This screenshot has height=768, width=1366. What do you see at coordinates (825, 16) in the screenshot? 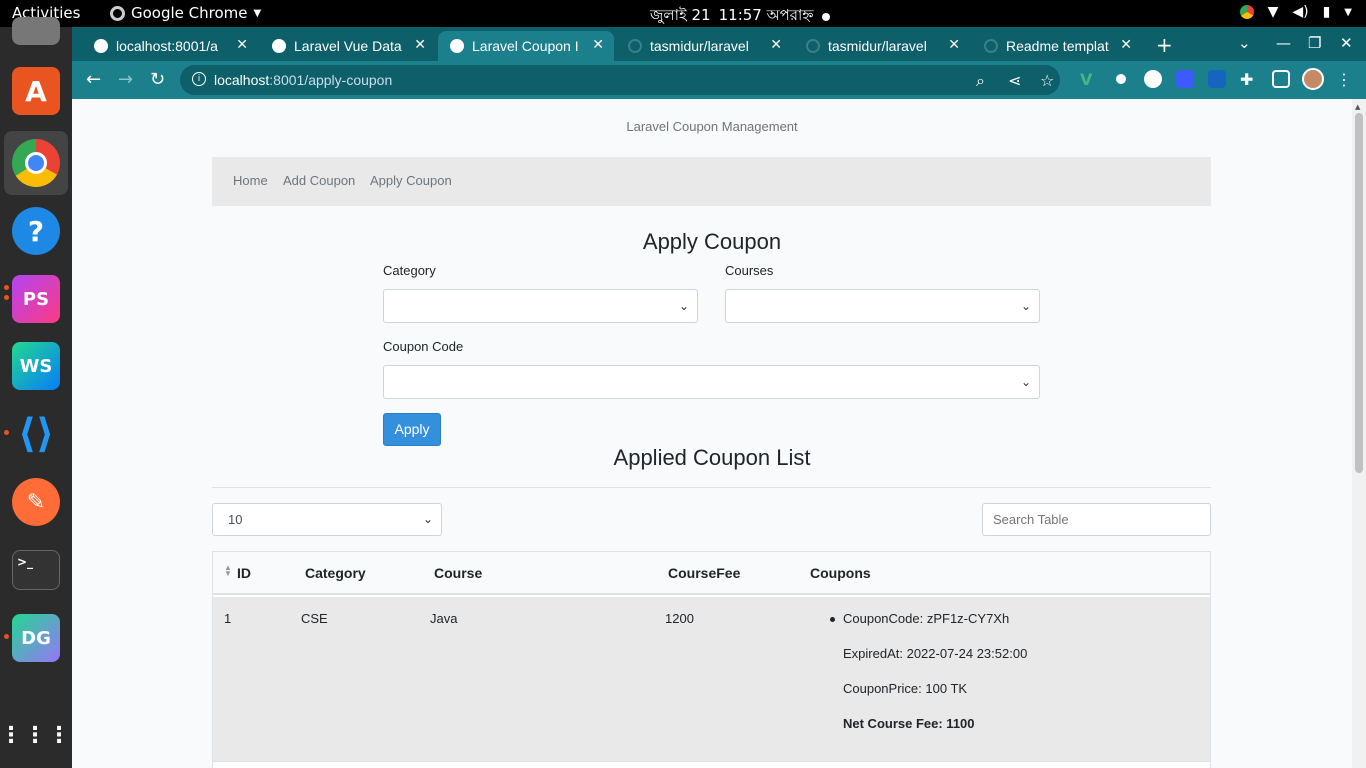
I see `notification-dot-icon` at bounding box center [825, 16].